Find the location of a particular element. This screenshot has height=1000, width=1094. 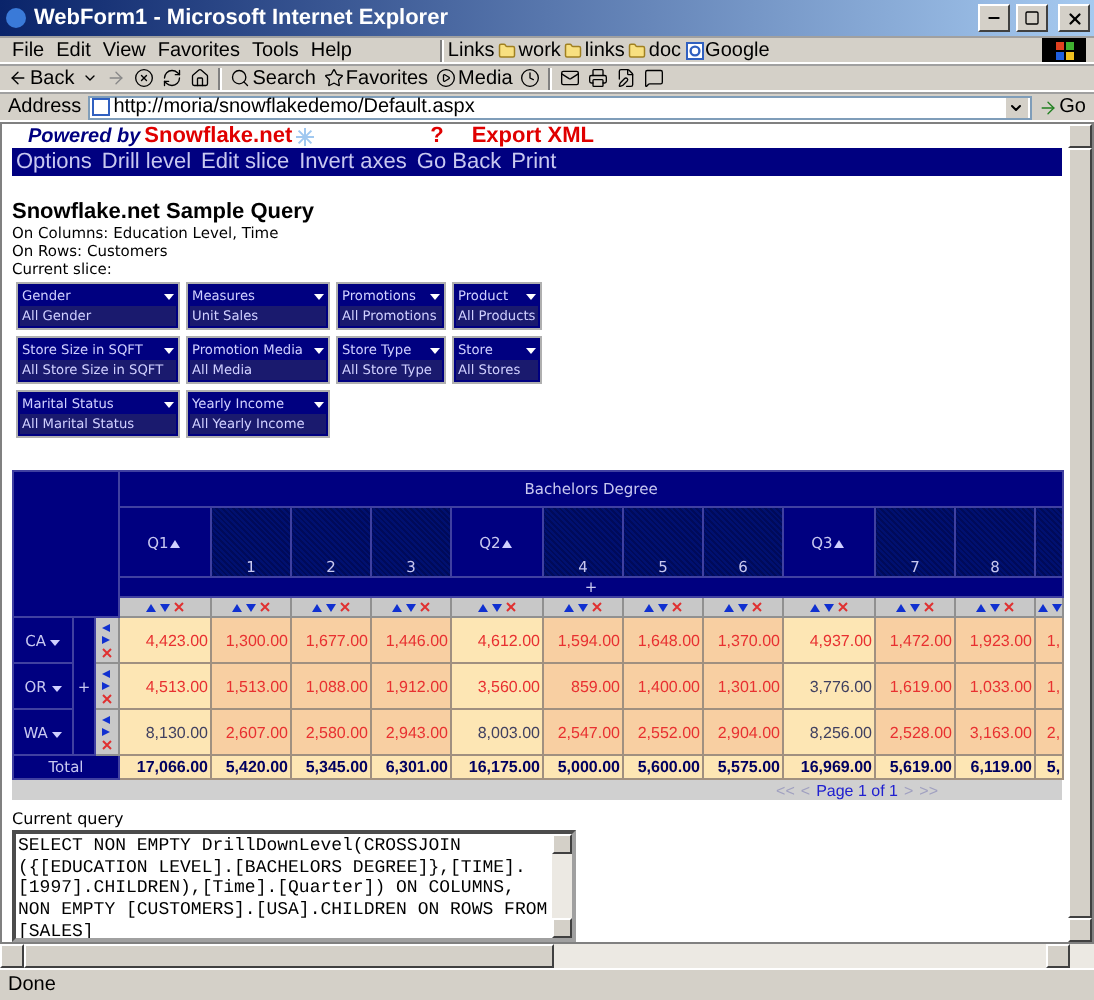

close-icon is located at coordinates (1074, 18).